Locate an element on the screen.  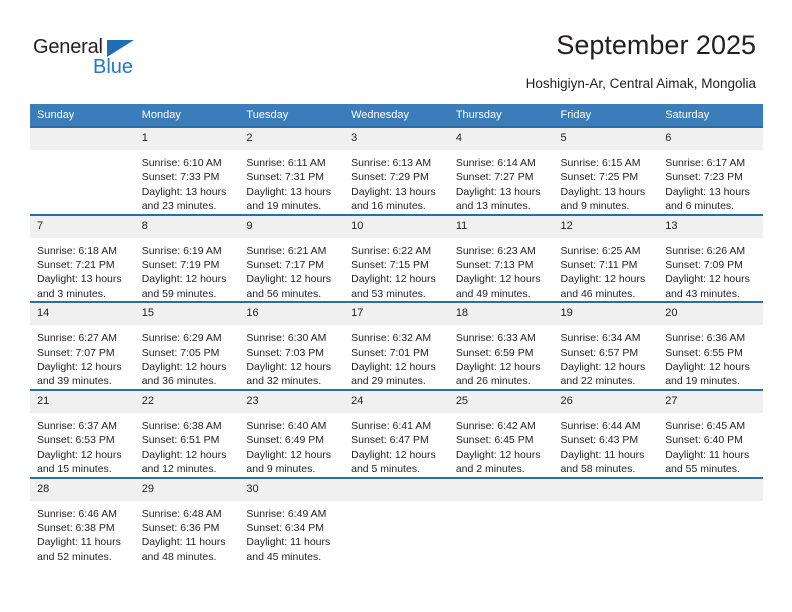
daylight-duration-line1: Daylight: 13 hours is located at coordinates (289, 191).